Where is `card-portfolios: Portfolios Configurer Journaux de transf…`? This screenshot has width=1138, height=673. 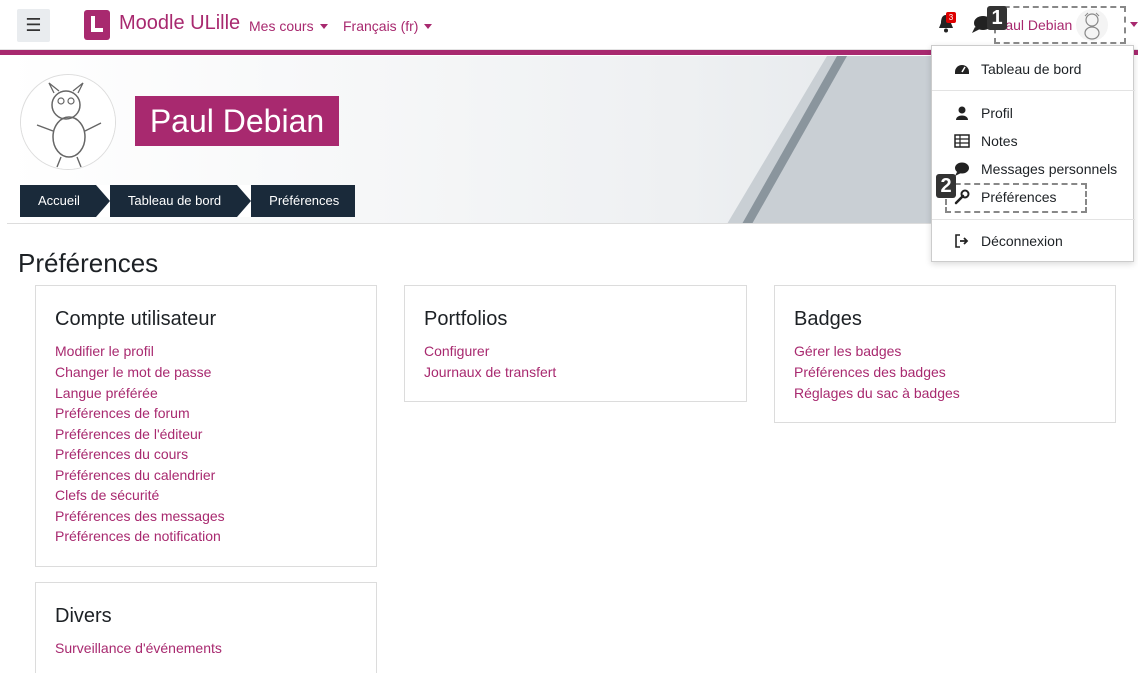
card-portfolios: Portfolios Configurer Journaux de transf… is located at coordinates (575, 343).